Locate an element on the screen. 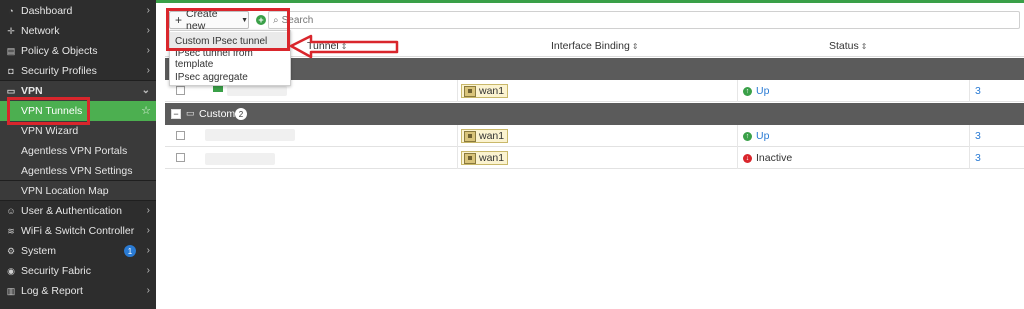 This screenshot has width=1024, height=309. status-text: Inactive is located at coordinates (774, 158).